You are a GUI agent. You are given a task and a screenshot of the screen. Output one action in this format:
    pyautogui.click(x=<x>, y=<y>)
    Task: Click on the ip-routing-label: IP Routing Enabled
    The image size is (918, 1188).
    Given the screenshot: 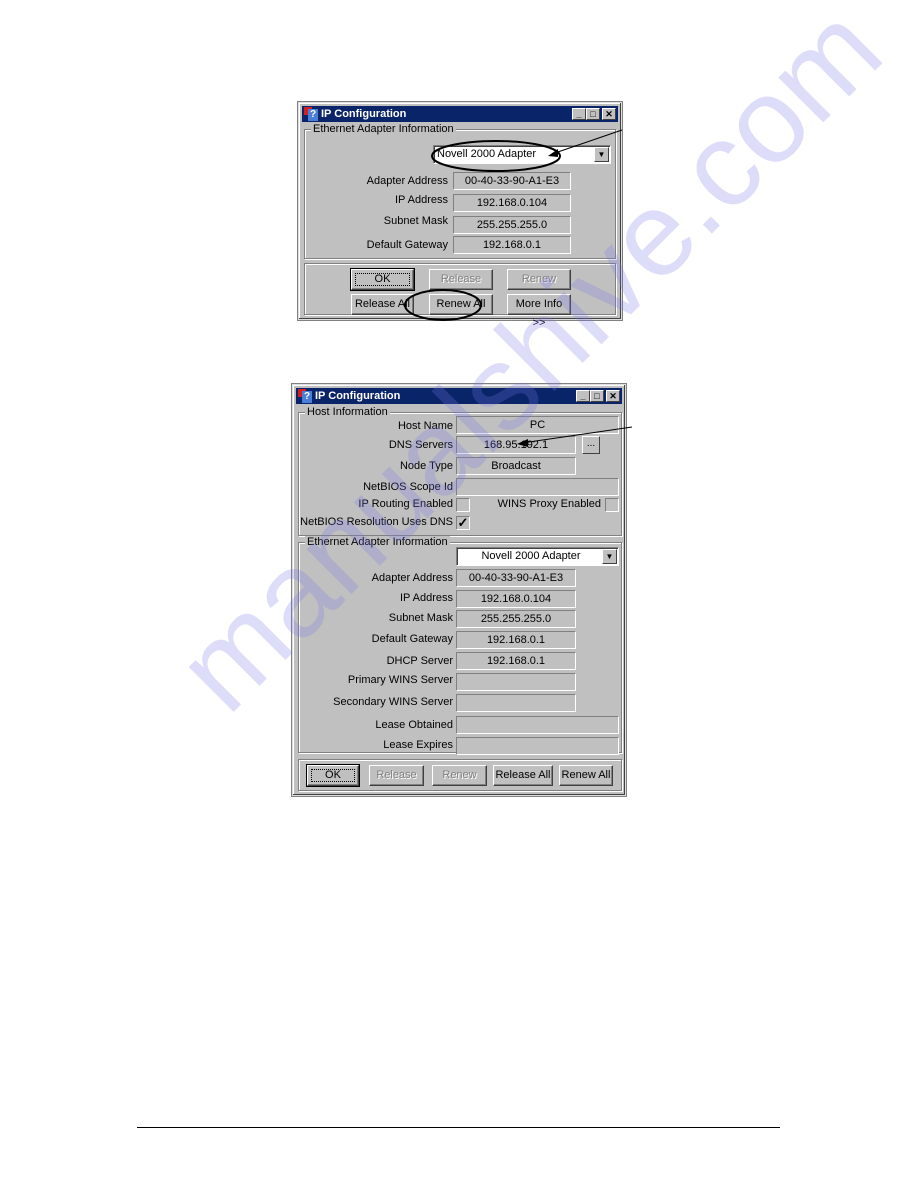 What is the action you would take?
    pyautogui.click(x=405, y=504)
    